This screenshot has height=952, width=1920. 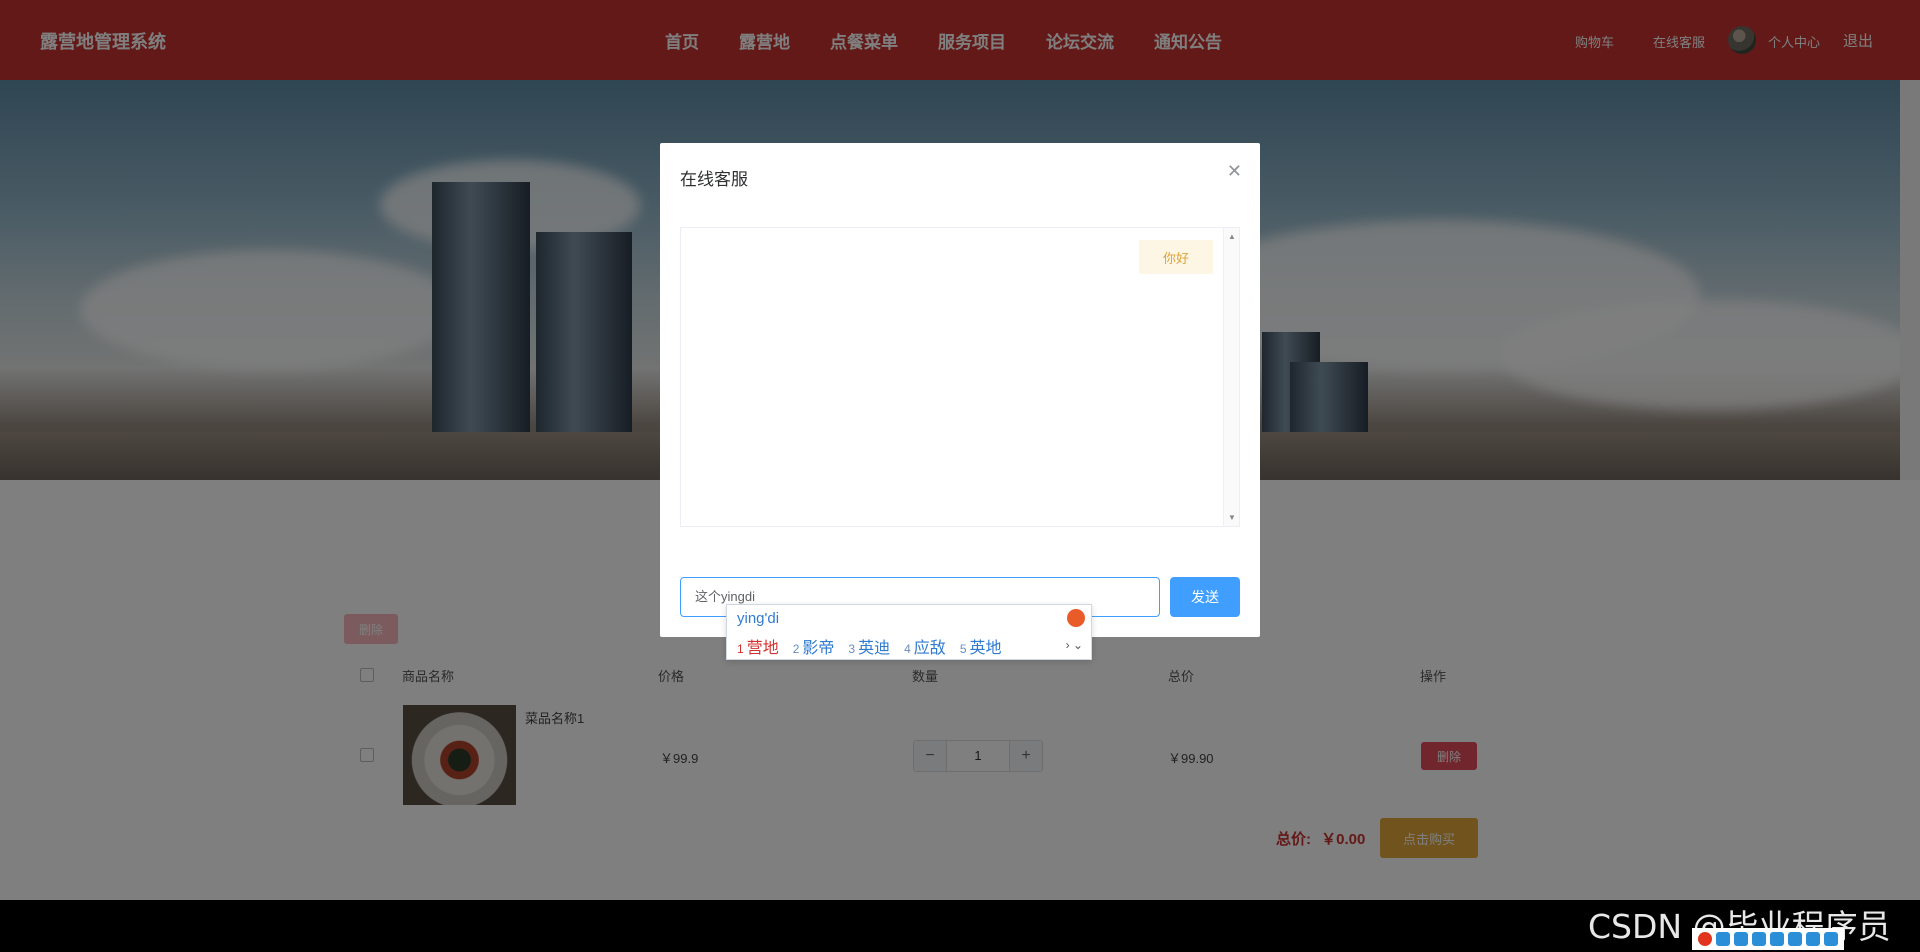 I want to click on skin-icon, so click(x=1795, y=939).